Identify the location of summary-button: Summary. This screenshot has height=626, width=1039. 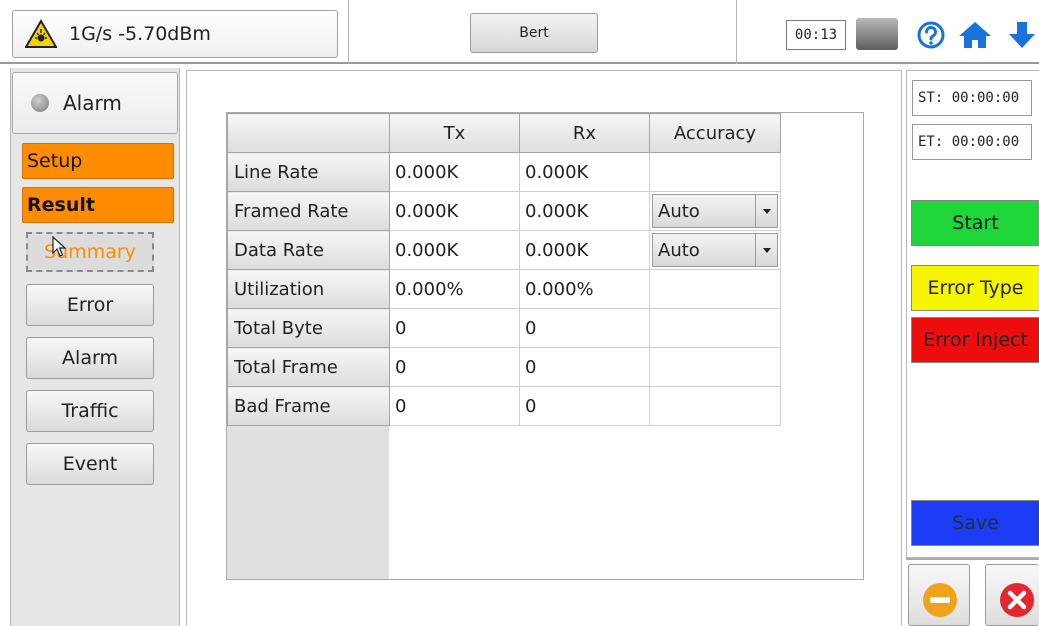
(90, 252).